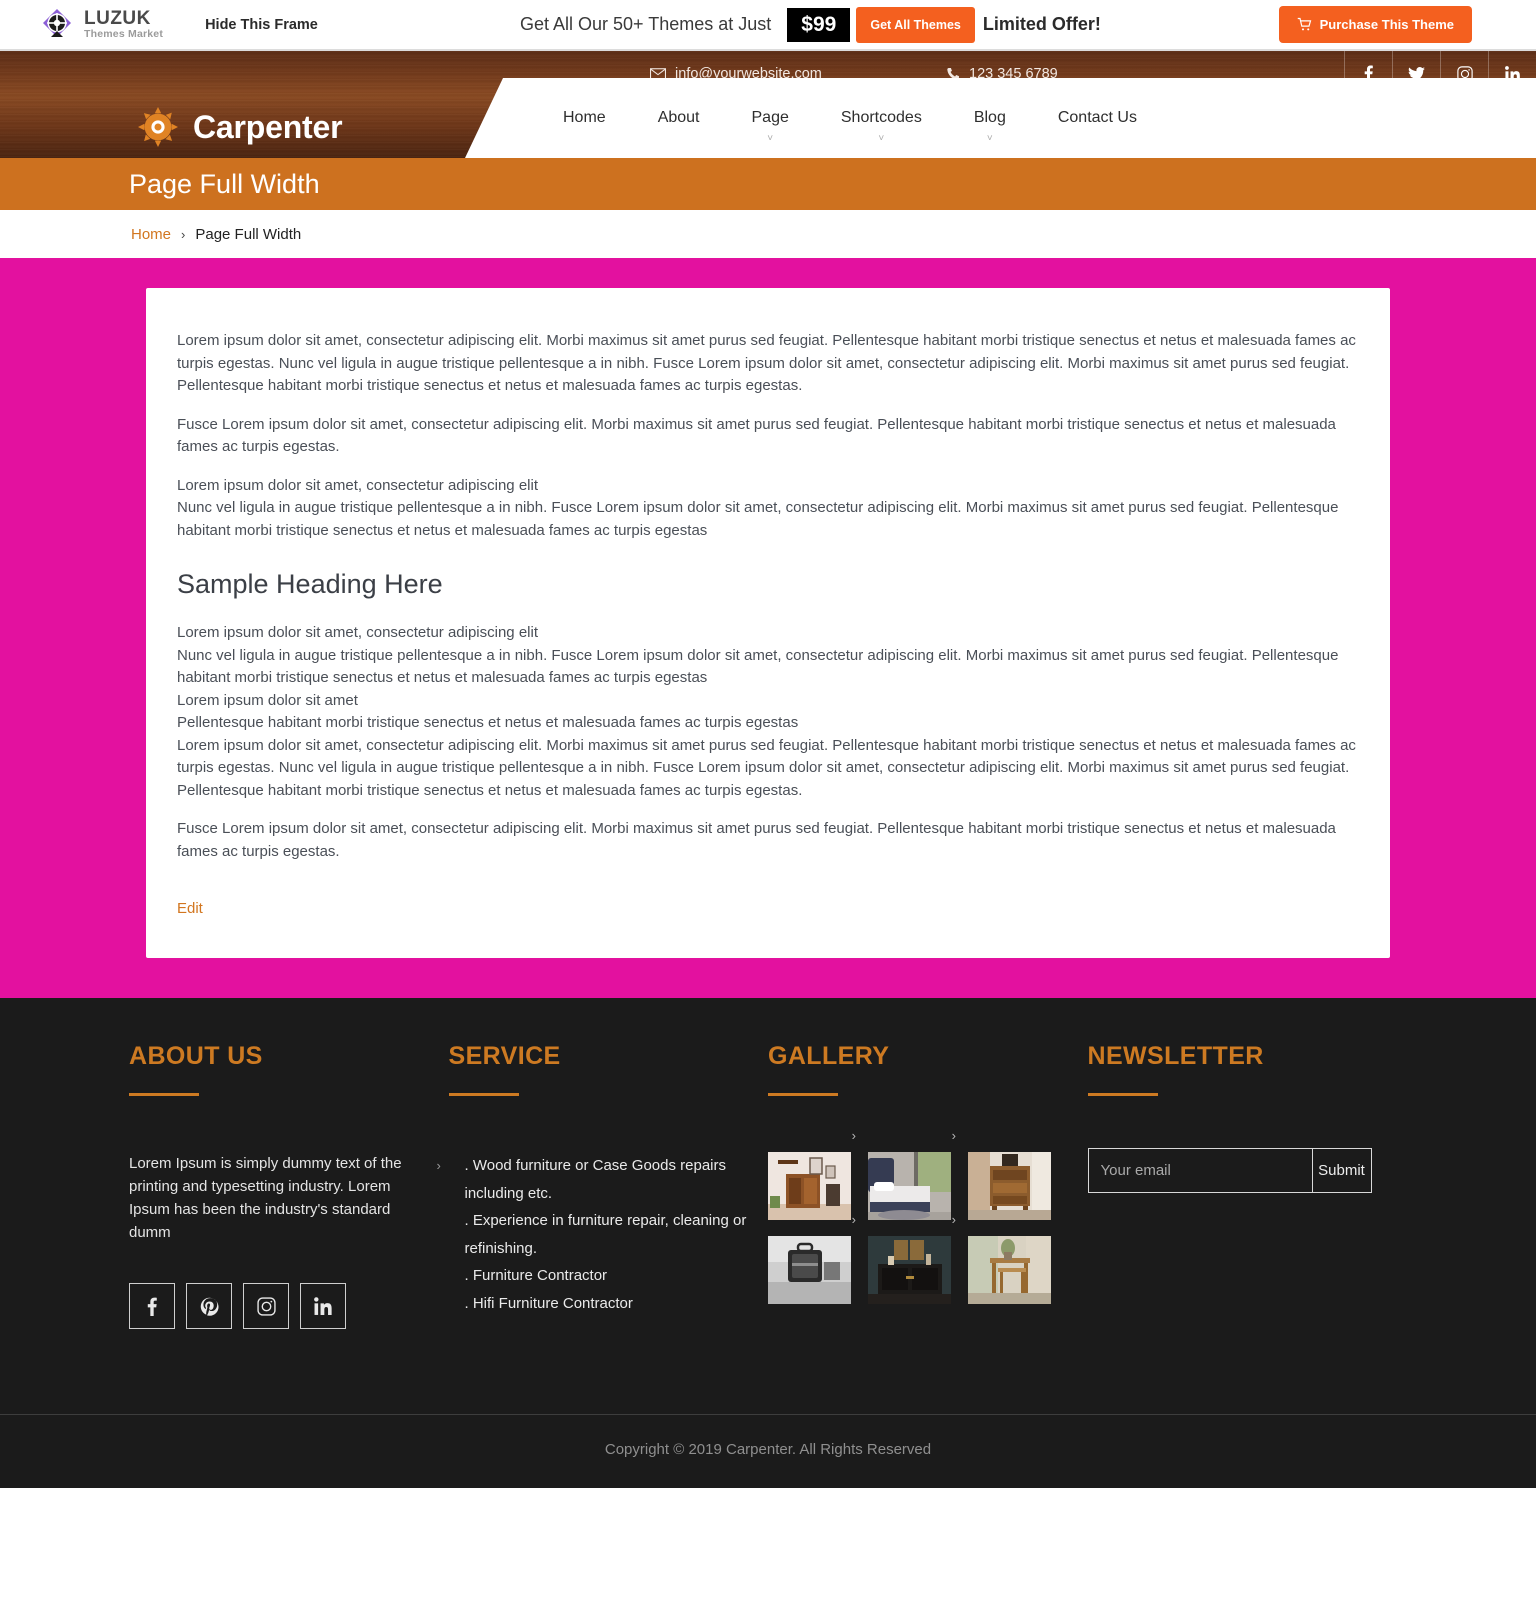 This screenshot has height=1600, width=1536. I want to click on footer-column-gallery: GALLERY › › › ›, so click(928, 1185).